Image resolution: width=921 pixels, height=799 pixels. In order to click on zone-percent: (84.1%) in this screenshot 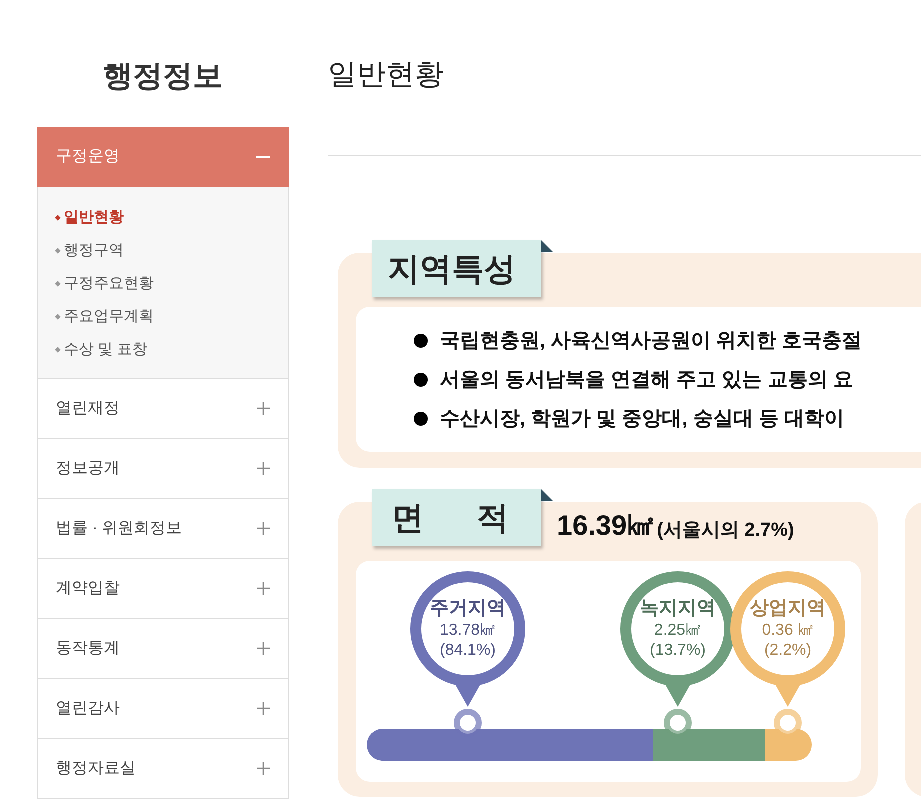, I will do `click(468, 650)`.